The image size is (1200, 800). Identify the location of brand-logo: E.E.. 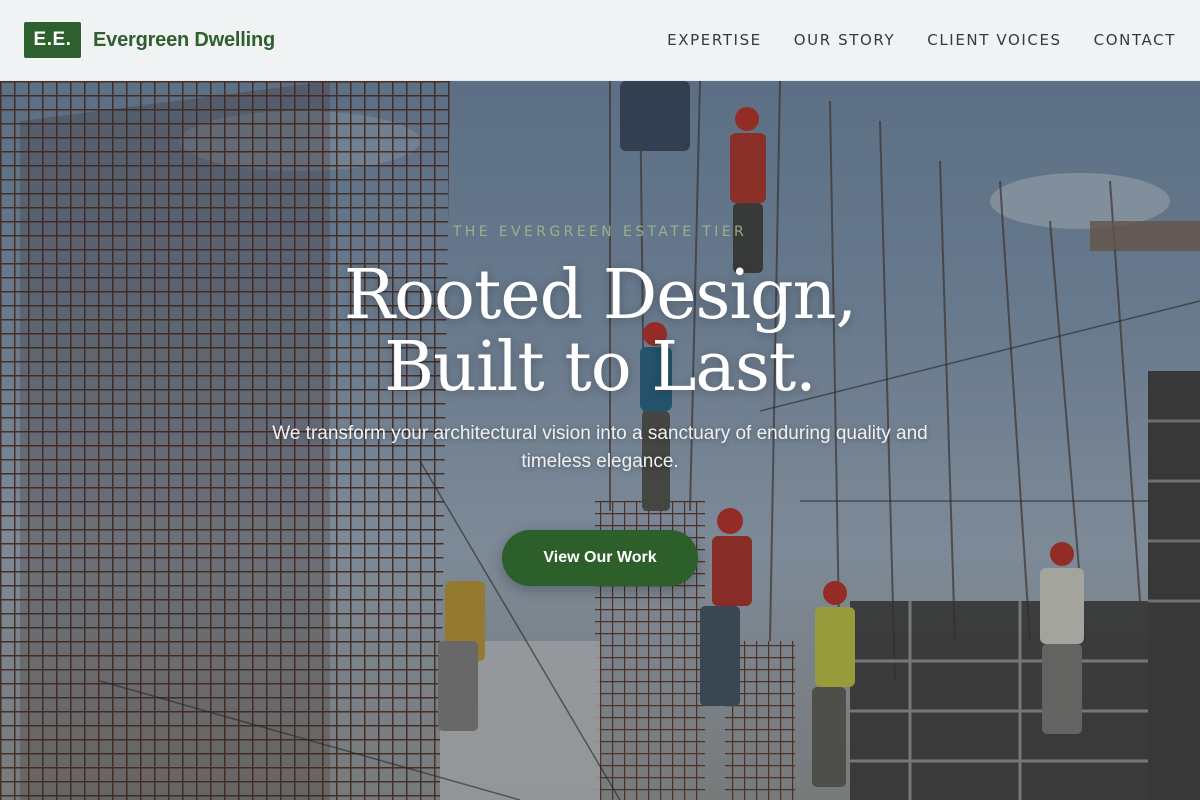
(52, 40).